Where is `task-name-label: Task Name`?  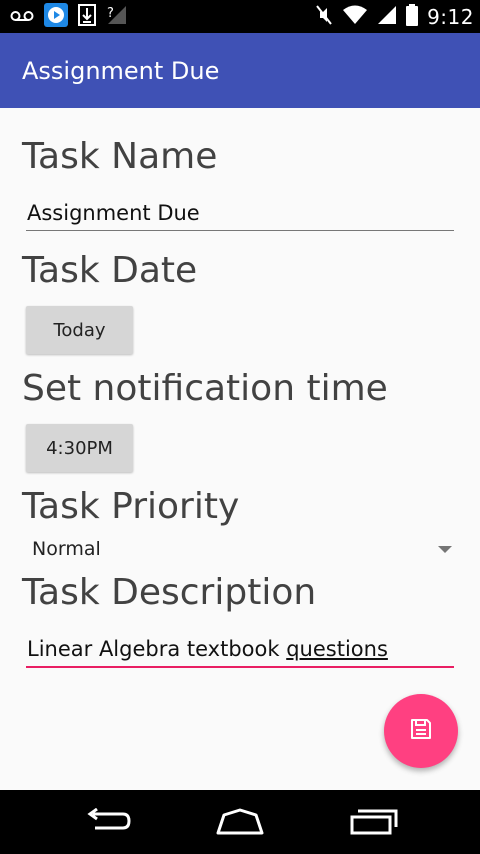
task-name-label: Task Name is located at coordinates (120, 156).